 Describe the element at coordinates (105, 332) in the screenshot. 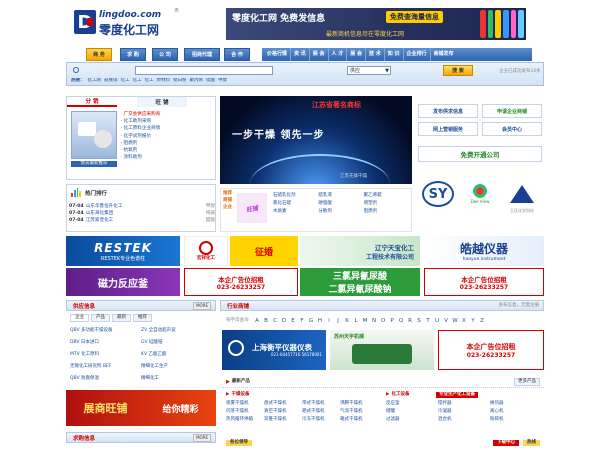

I see `table-row: QBV 多功能干燥设备` at that location.